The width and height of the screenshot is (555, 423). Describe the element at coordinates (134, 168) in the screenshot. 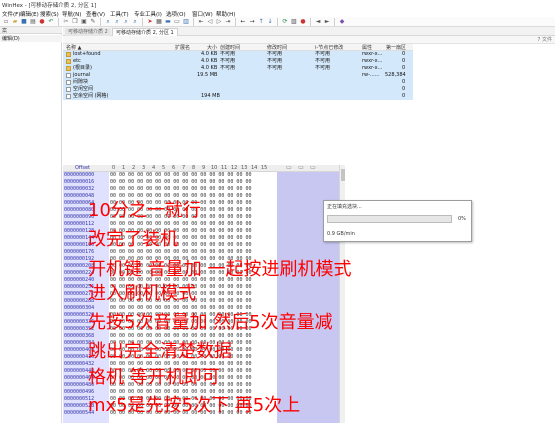

I see `hex-col: 2` at that location.